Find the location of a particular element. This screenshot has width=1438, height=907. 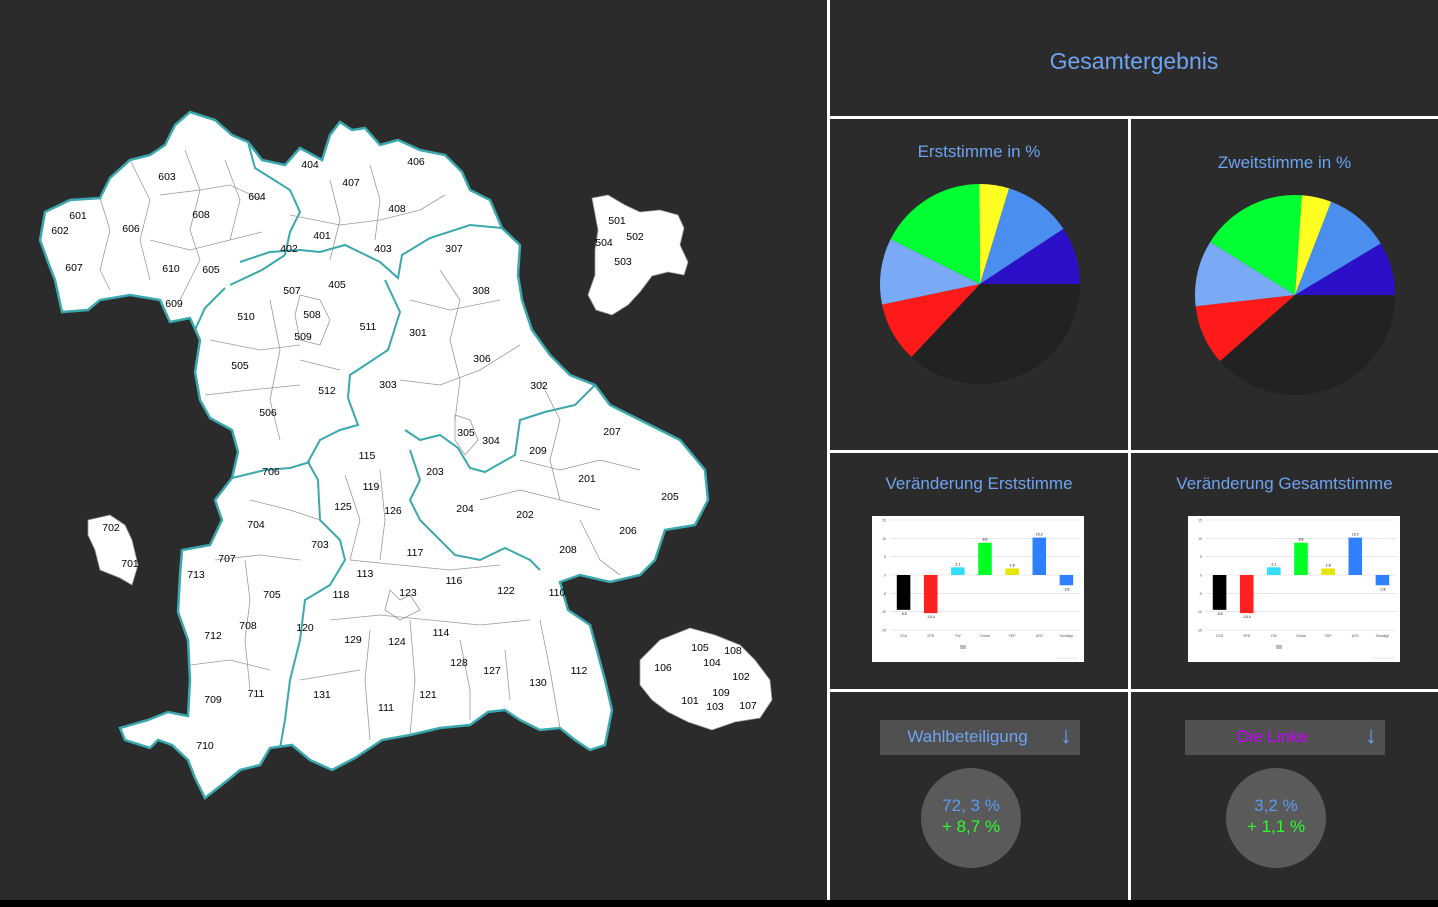

district-label-204: 204 is located at coordinates (465, 509).